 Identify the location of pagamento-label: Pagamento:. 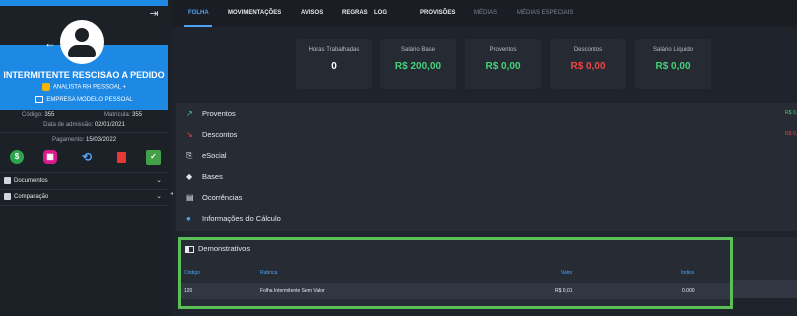
(68, 140).